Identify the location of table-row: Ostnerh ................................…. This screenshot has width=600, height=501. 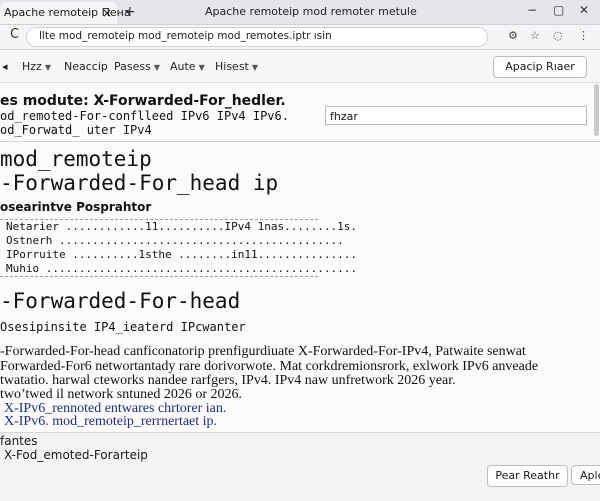
(175, 240).